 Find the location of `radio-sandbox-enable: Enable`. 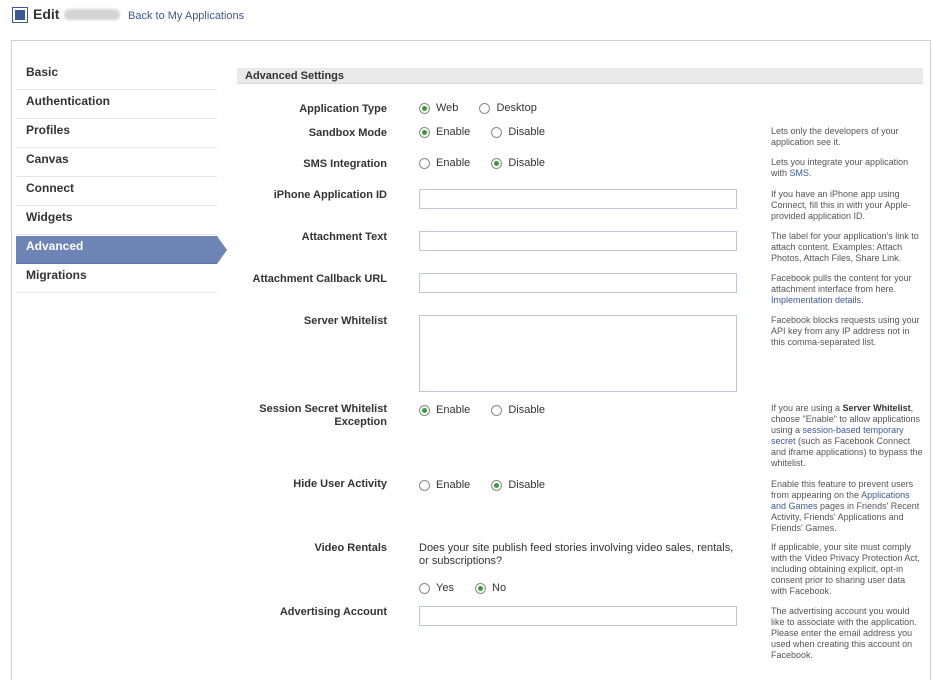

radio-sandbox-enable: Enable is located at coordinates (444, 132).